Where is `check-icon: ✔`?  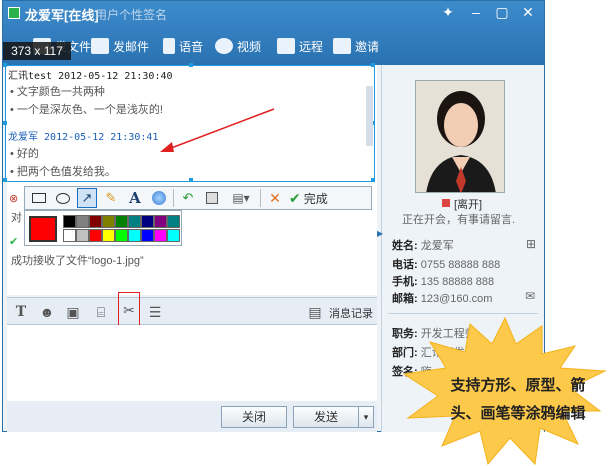
check-icon: ✔ is located at coordinates (295, 197).